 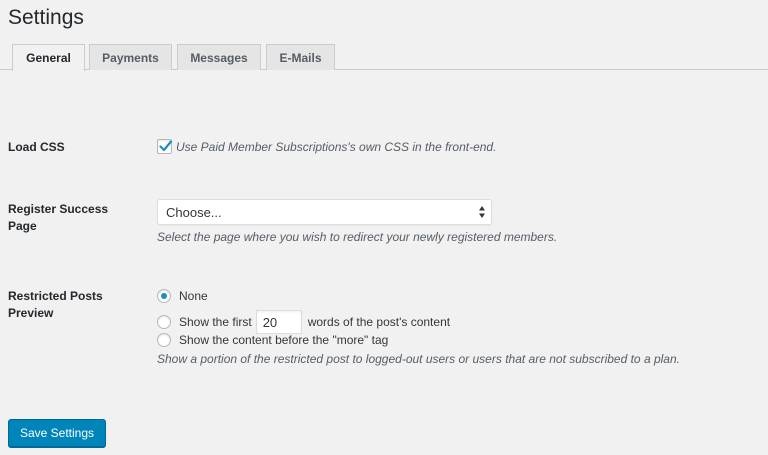 I want to click on tab-emails: E-Mails, so click(x=300, y=57).